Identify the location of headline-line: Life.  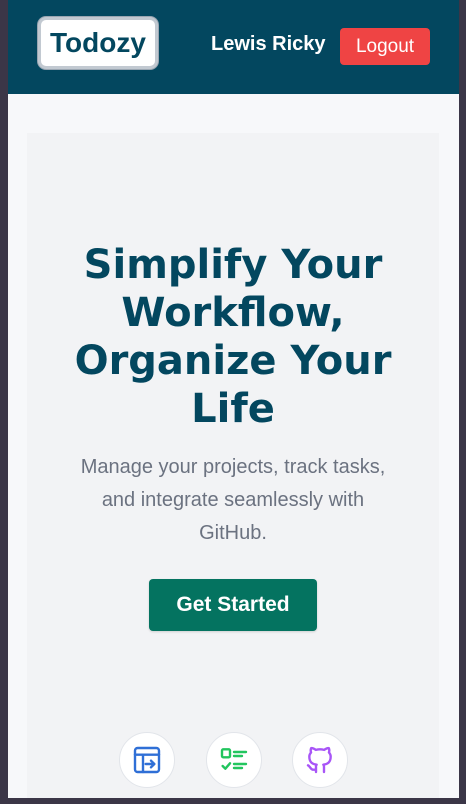
(233, 409).